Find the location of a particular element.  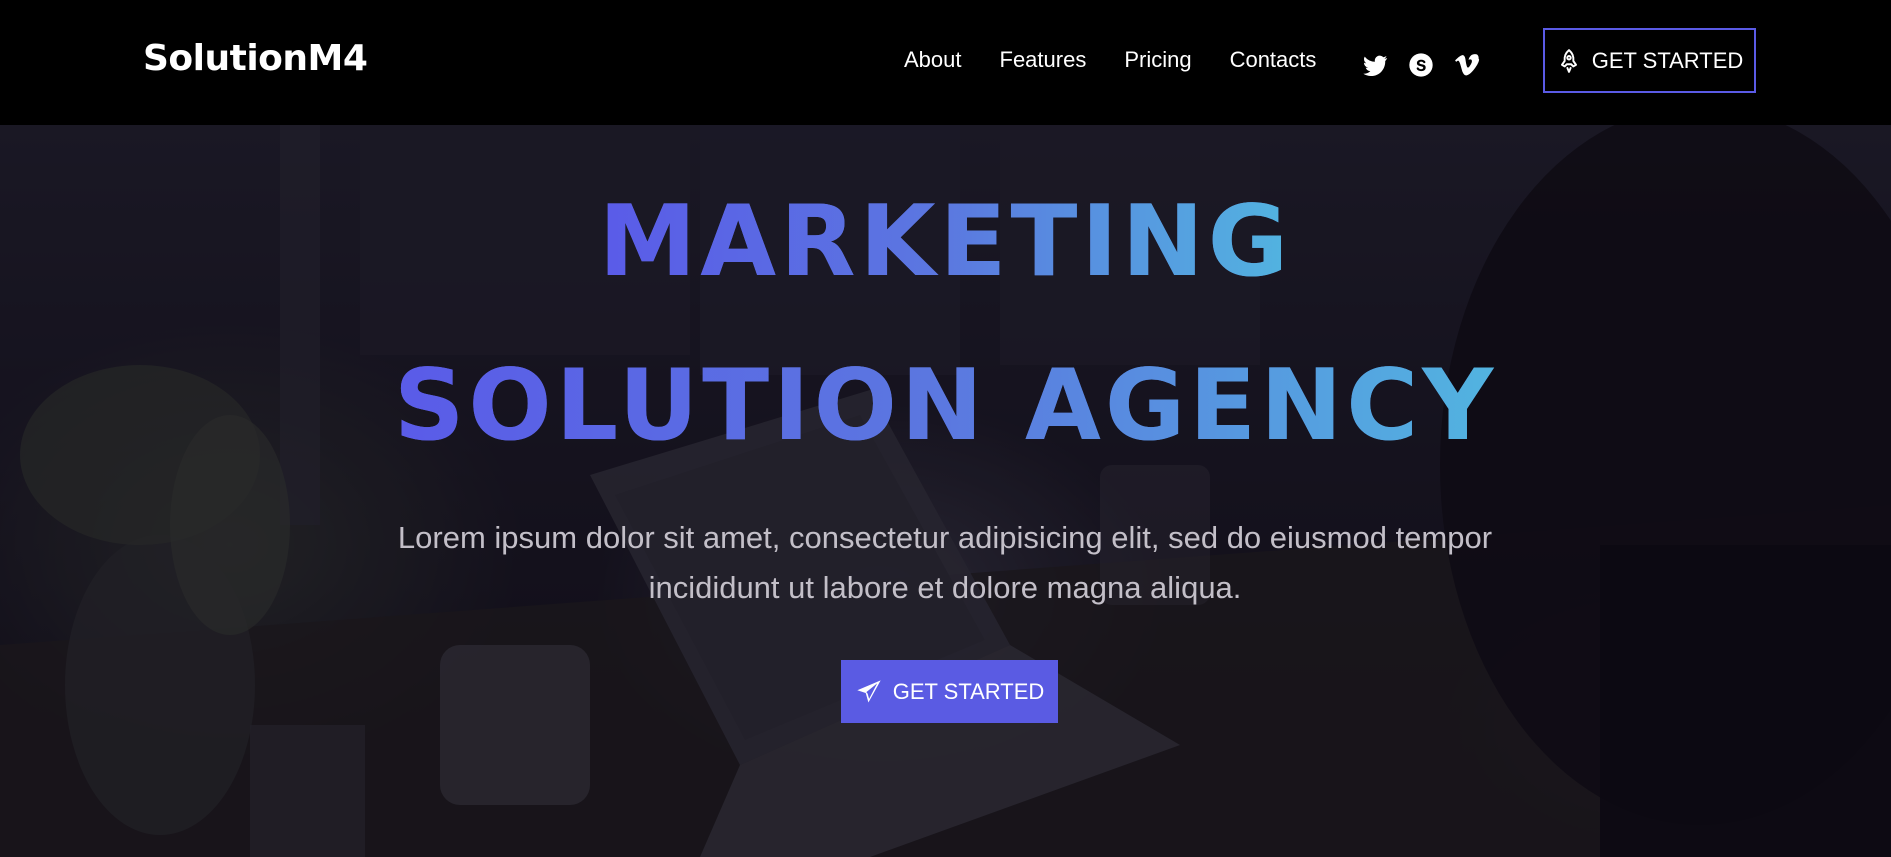

hero-headline-line2: SOLUTION AGENCY is located at coordinates (945, 406).